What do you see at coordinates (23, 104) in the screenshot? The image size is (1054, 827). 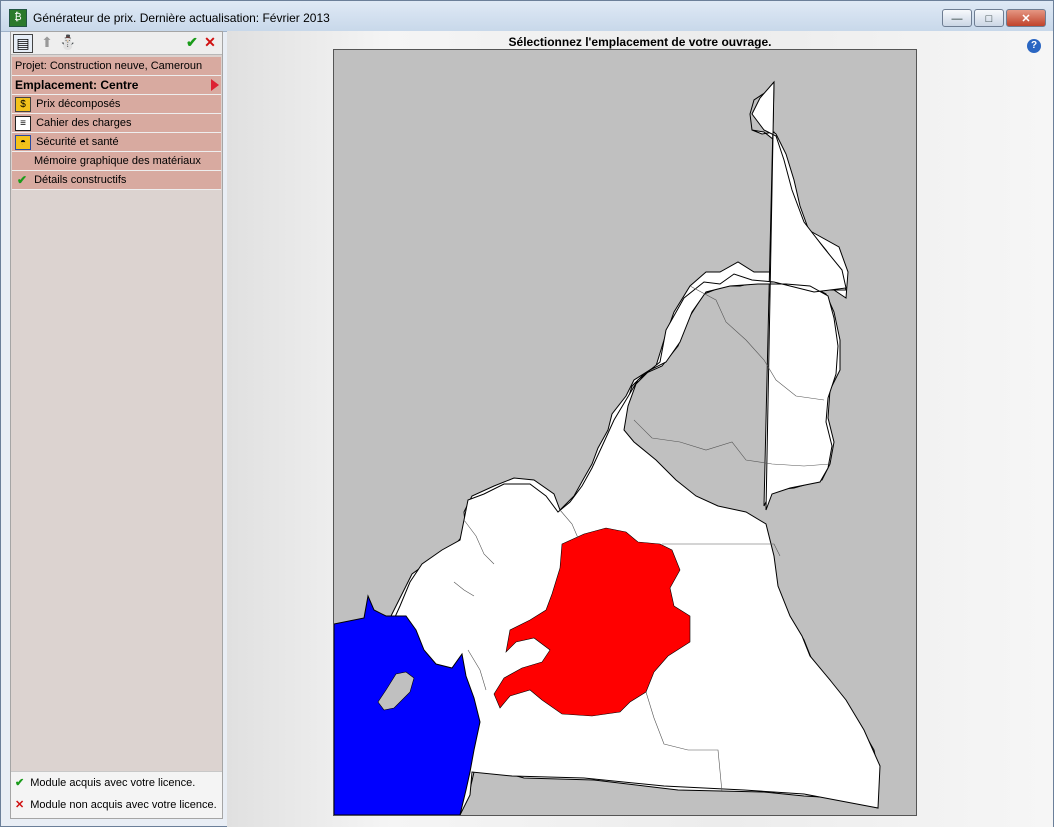 I see `price-tag-icon: $` at bounding box center [23, 104].